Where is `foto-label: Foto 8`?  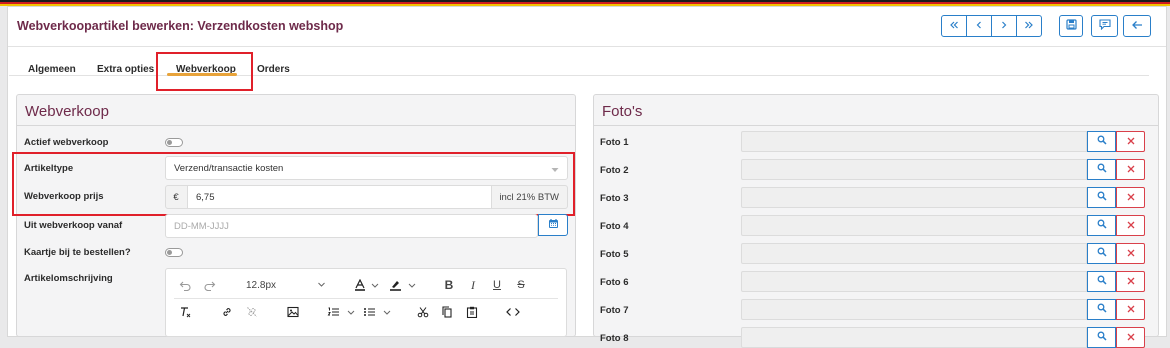 foto-label: Foto 8 is located at coordinates (614, 338).